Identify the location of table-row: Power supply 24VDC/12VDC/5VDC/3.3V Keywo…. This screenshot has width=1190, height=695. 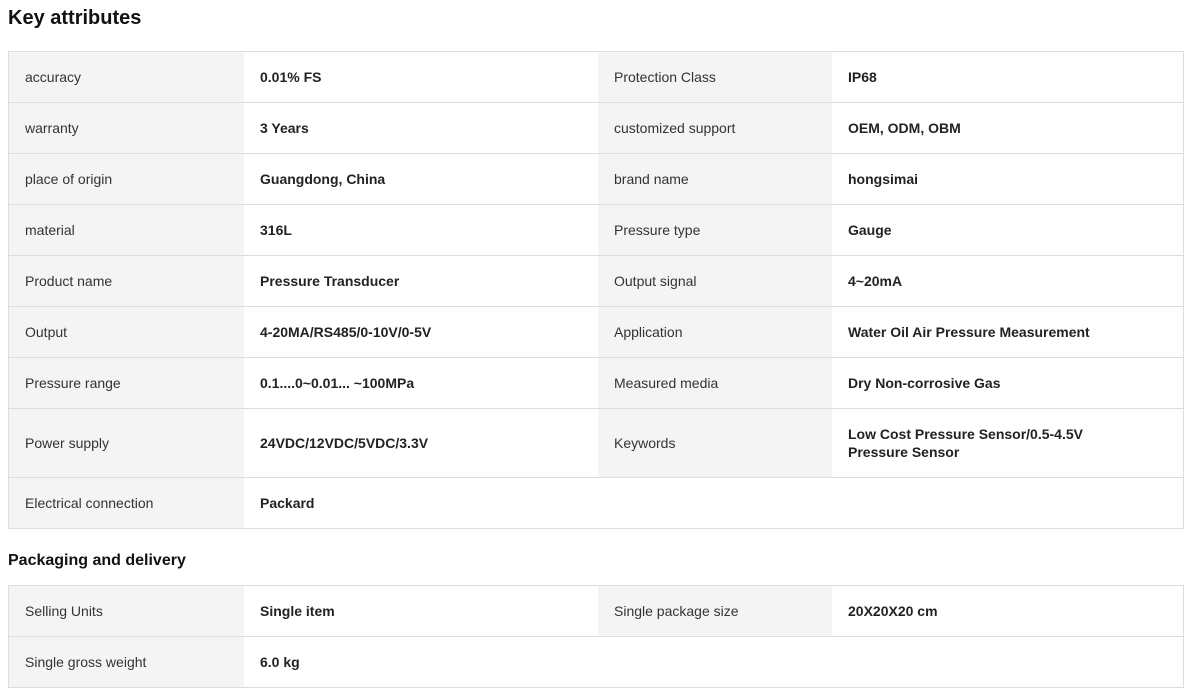
(596, 443).